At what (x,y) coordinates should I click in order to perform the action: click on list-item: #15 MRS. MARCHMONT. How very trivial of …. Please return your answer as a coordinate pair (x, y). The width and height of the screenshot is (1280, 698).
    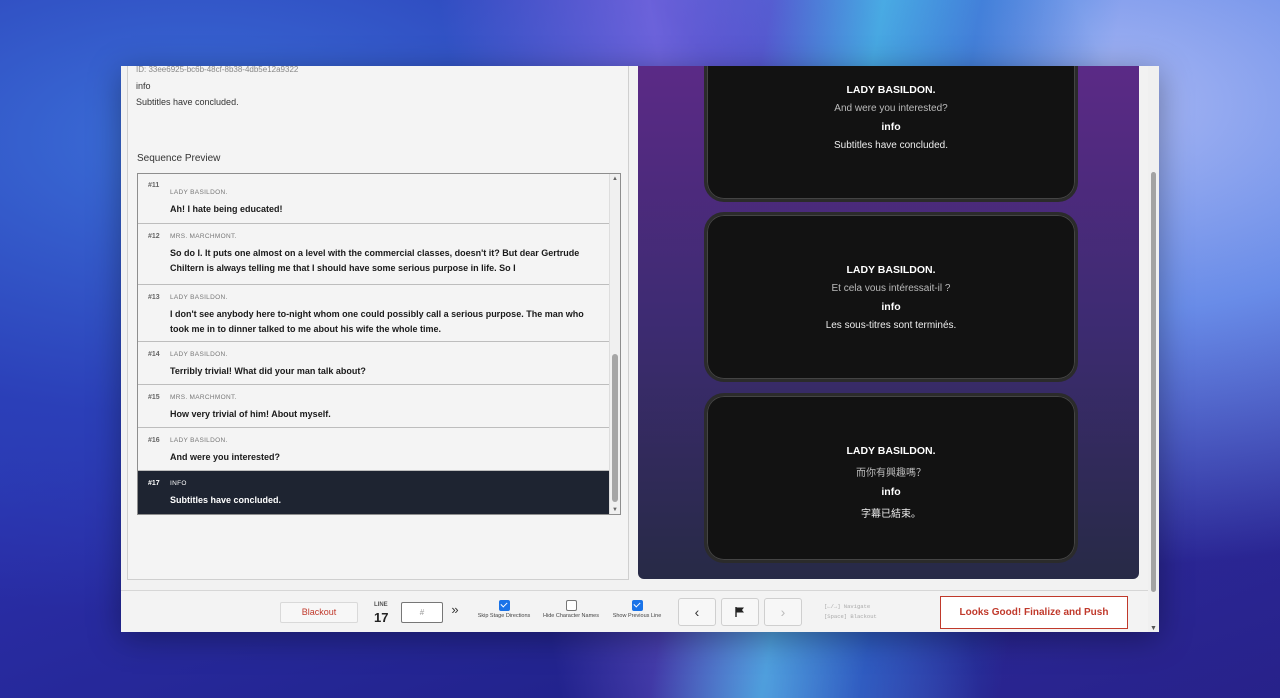
    Looking at the image, I should click on (374, 406).